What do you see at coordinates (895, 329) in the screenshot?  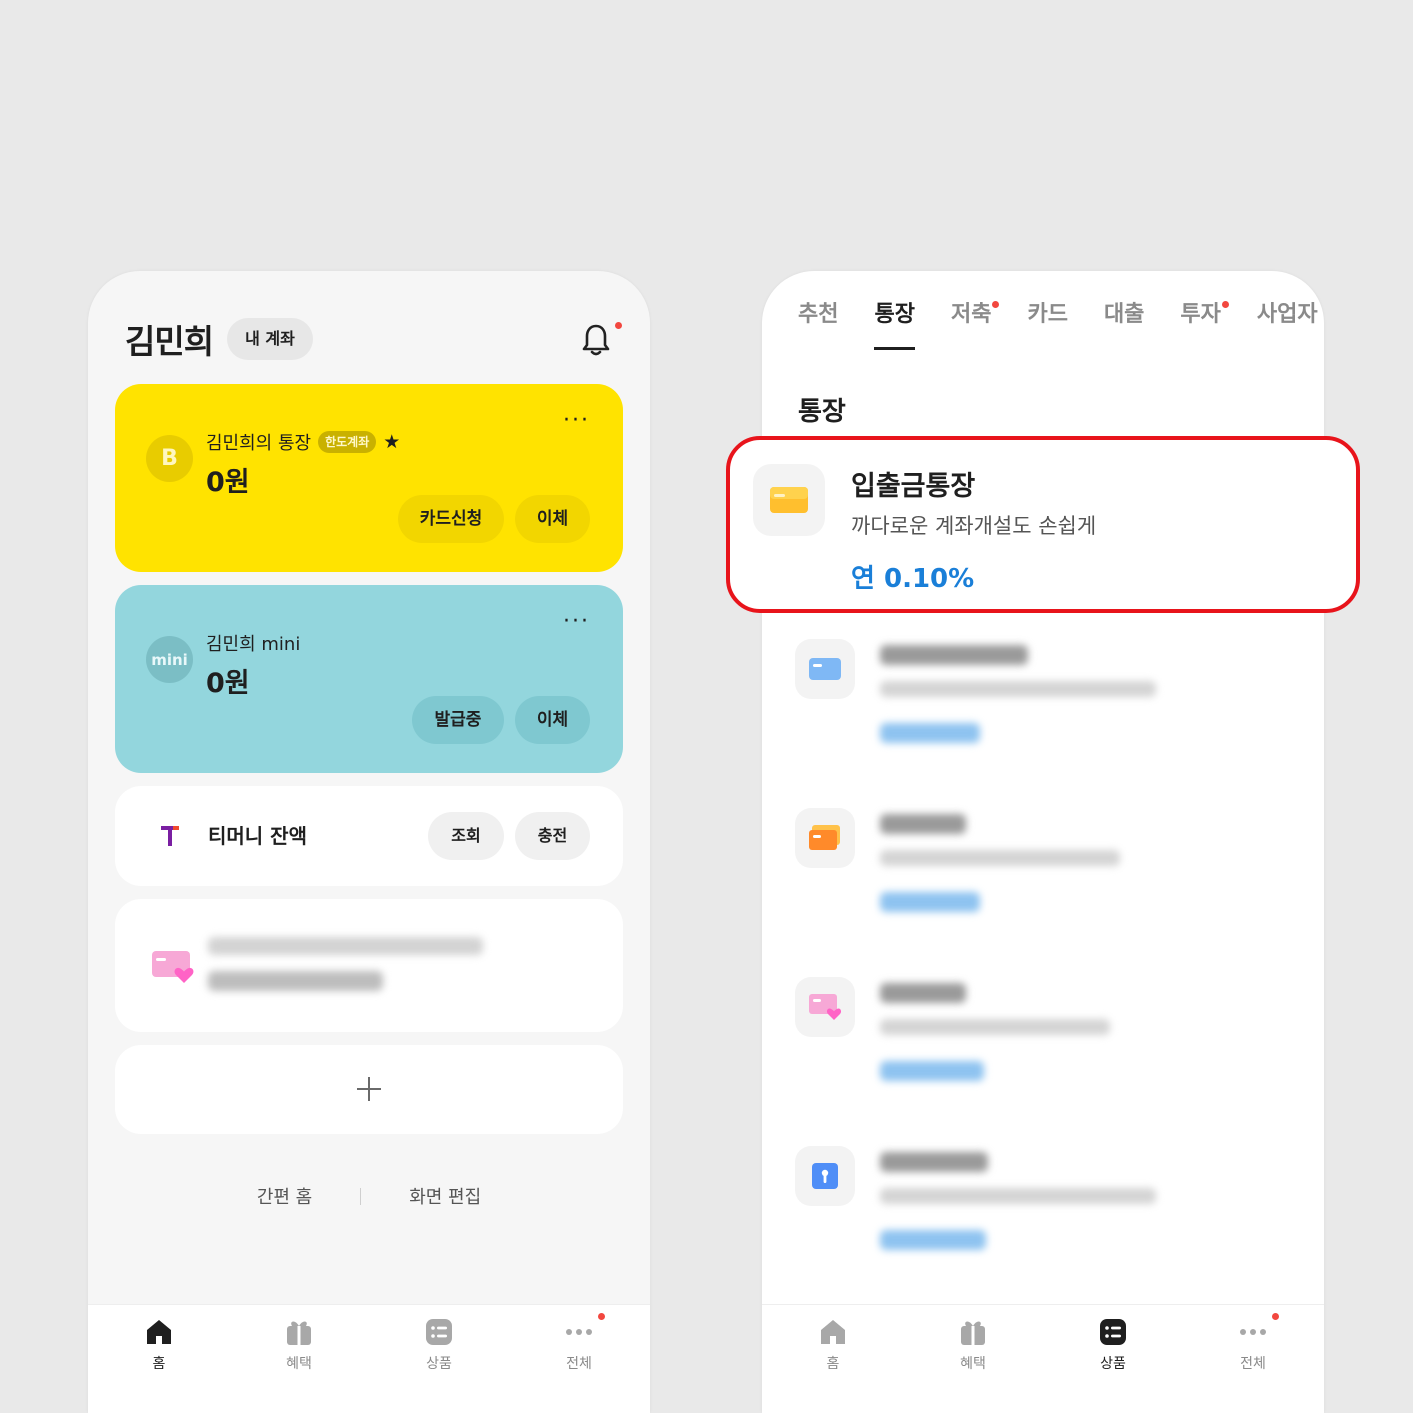 I see `tab-account: 통장` at bounding box center [895, 329].